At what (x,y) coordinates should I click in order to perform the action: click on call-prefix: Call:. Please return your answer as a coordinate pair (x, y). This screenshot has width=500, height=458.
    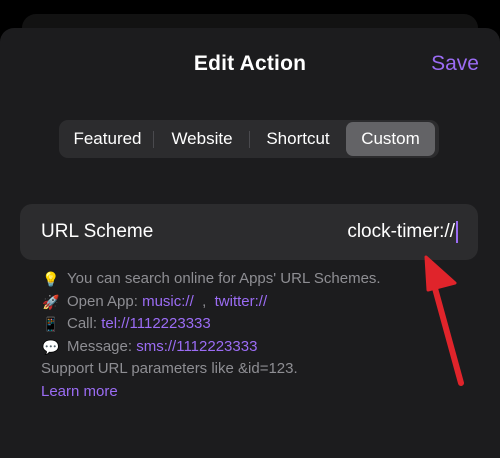
    Looking at the image, I should click on (82, 323).